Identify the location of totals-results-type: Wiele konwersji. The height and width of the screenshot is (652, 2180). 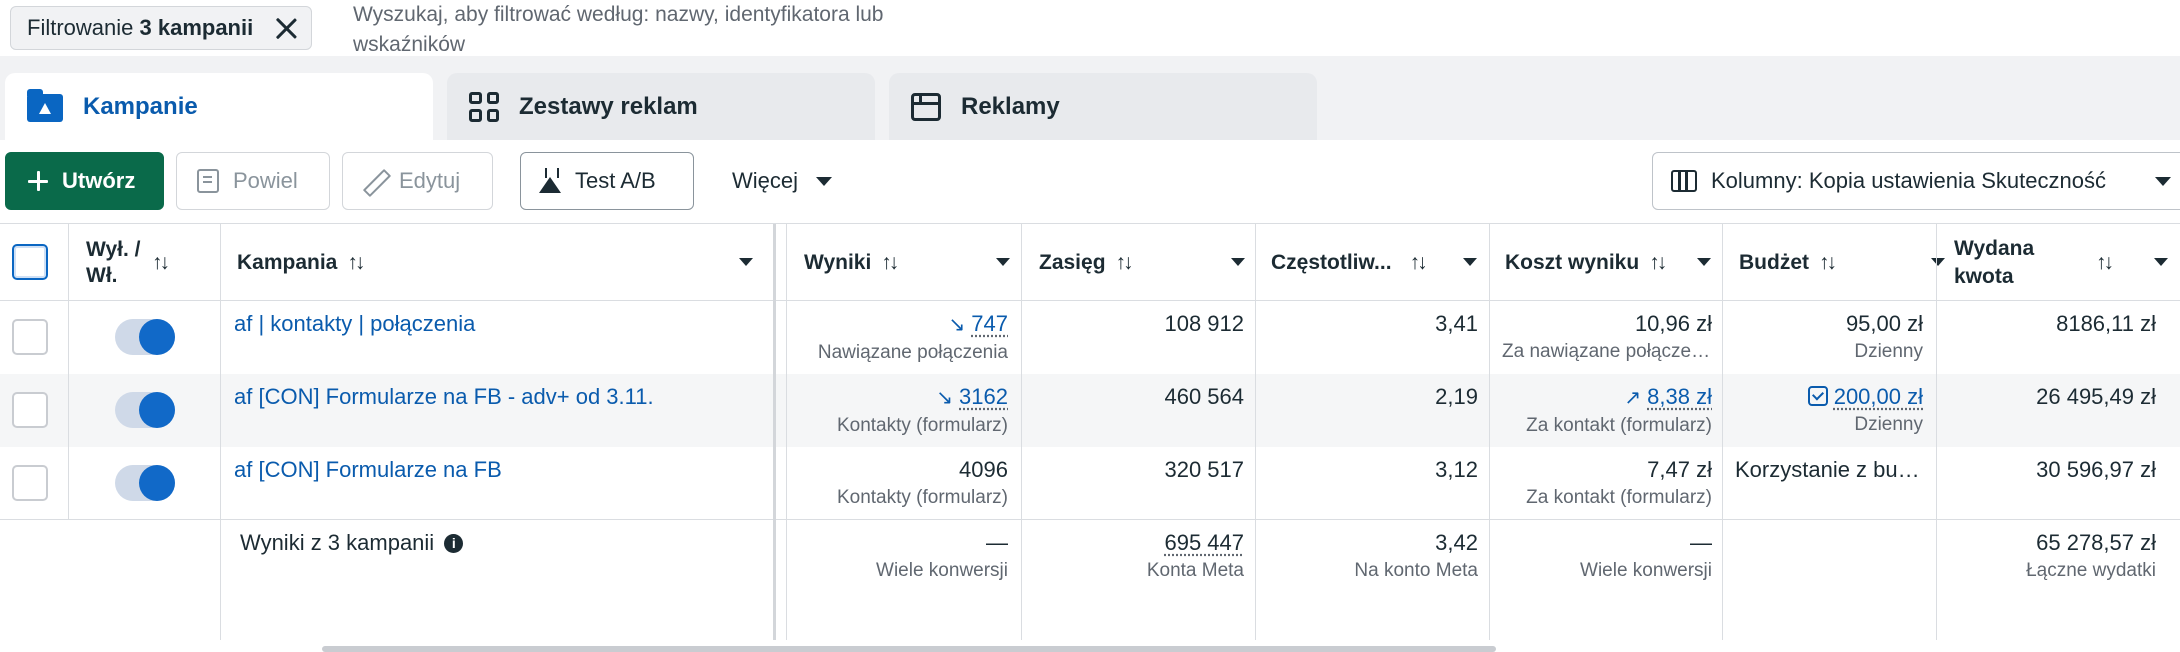
(905, 571).